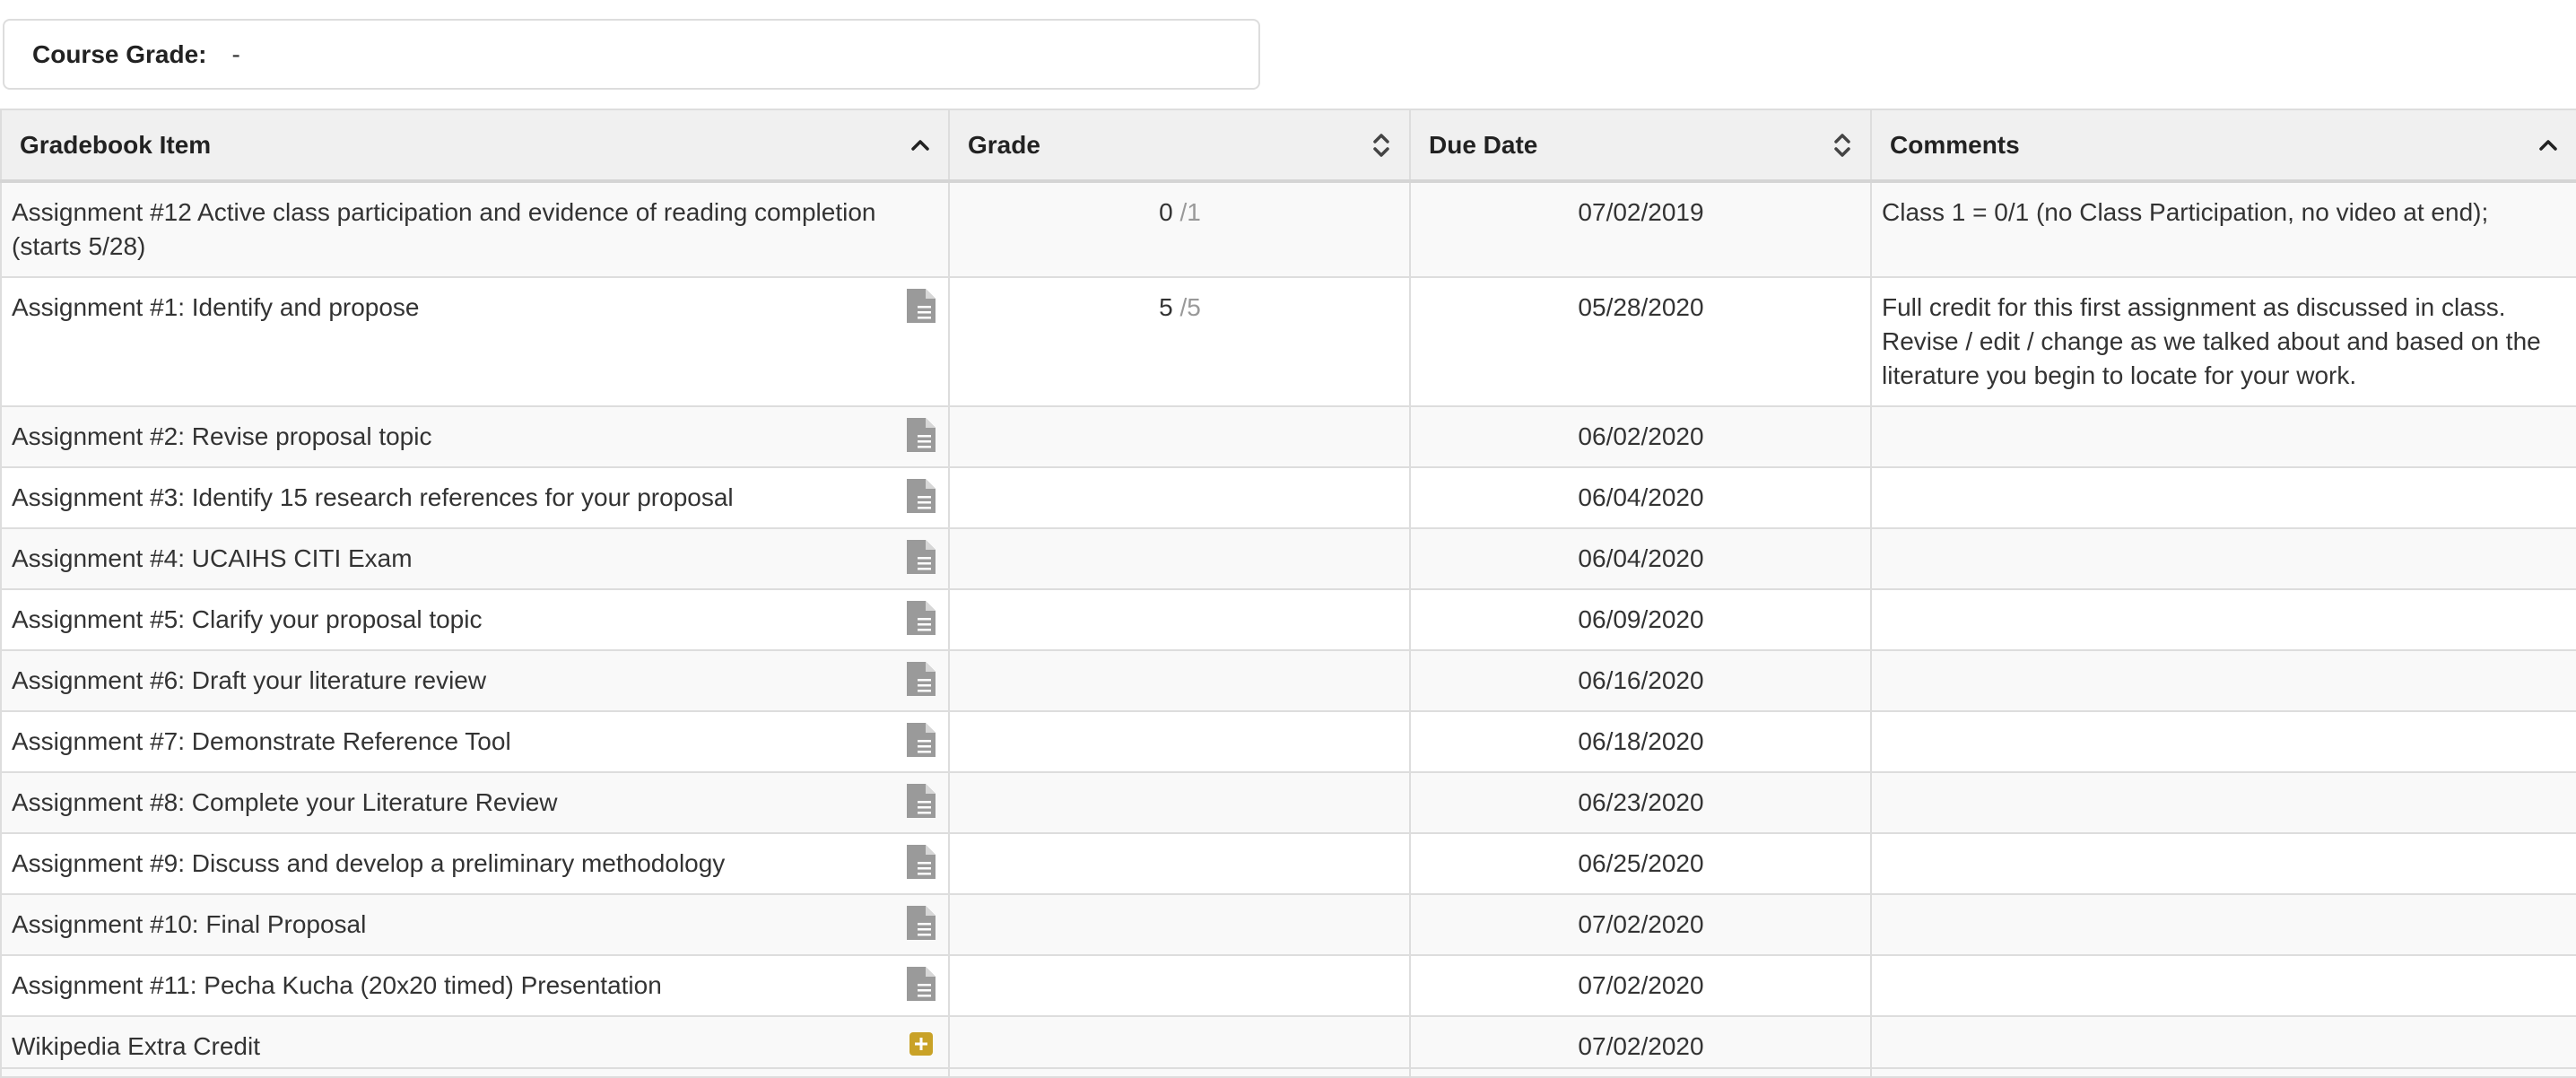 This screenshot has width=2576, height=1078. I want to click on gradebook-item-cell: Assignment #4: UCAIHS CITI Exam, so click(475, 558).